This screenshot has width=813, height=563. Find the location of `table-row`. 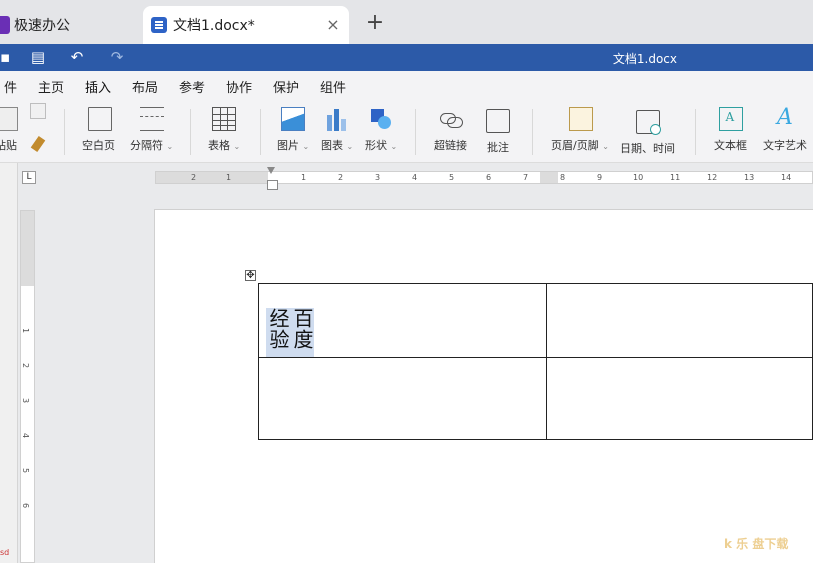

table-row is located at coordinates (535, 398).